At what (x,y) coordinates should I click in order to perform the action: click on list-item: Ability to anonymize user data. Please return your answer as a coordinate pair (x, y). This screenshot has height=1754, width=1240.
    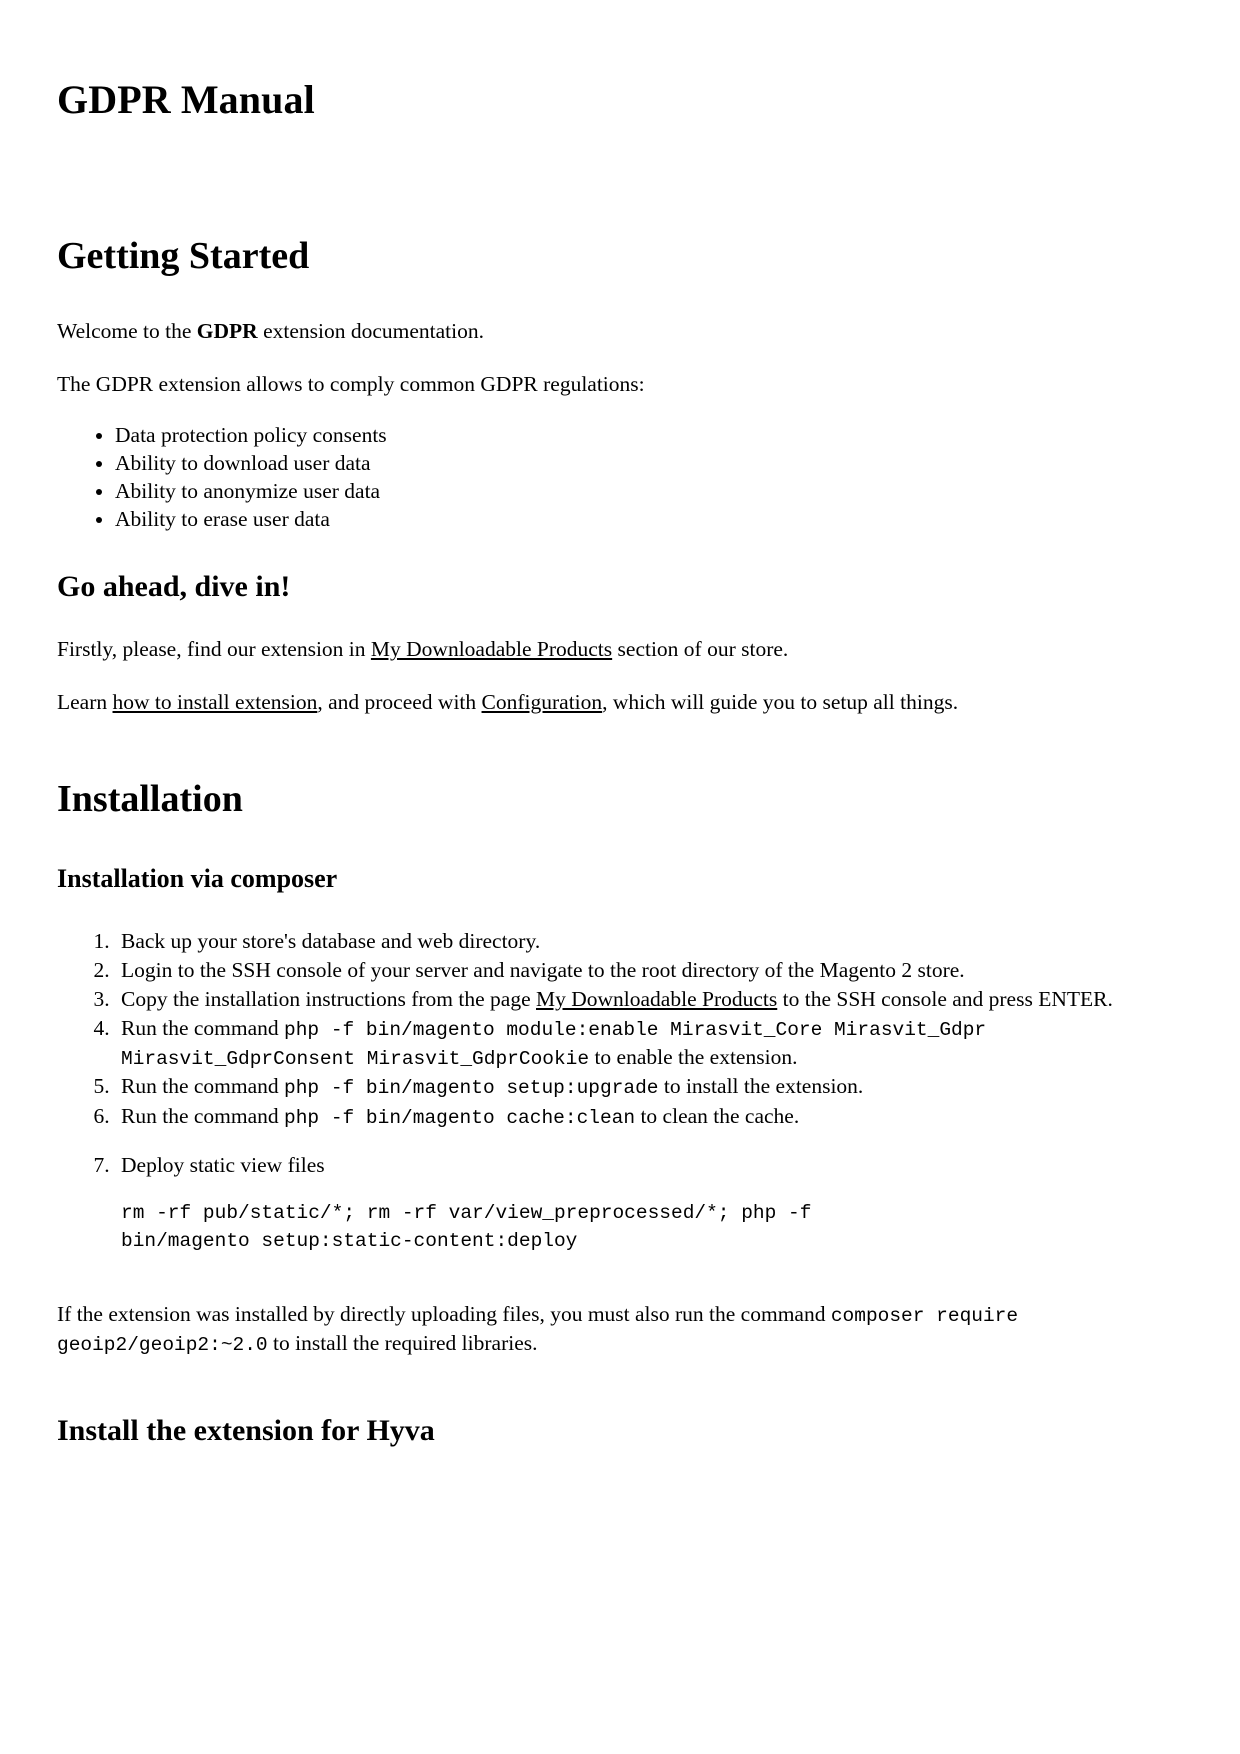
    Looking at the image, I should click on (646, 492).